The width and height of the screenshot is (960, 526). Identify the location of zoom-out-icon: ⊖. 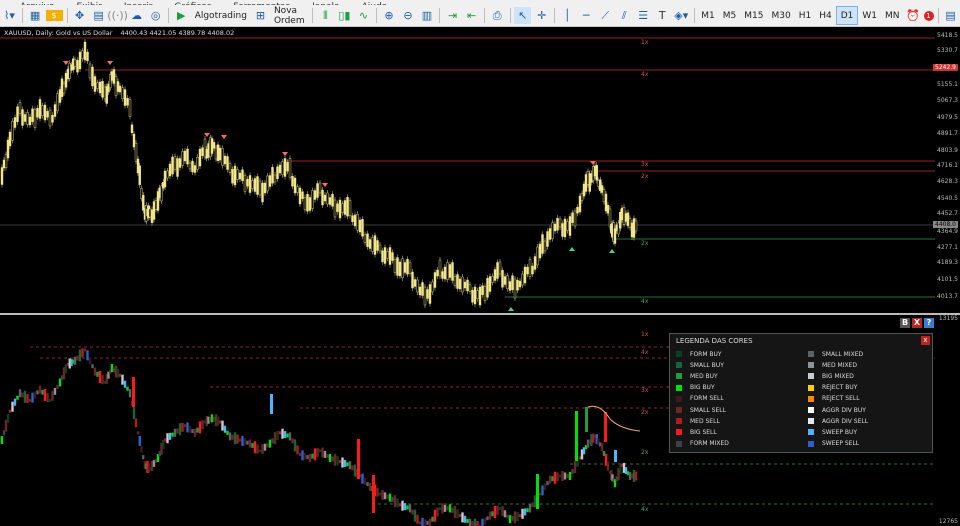
(407, 15).